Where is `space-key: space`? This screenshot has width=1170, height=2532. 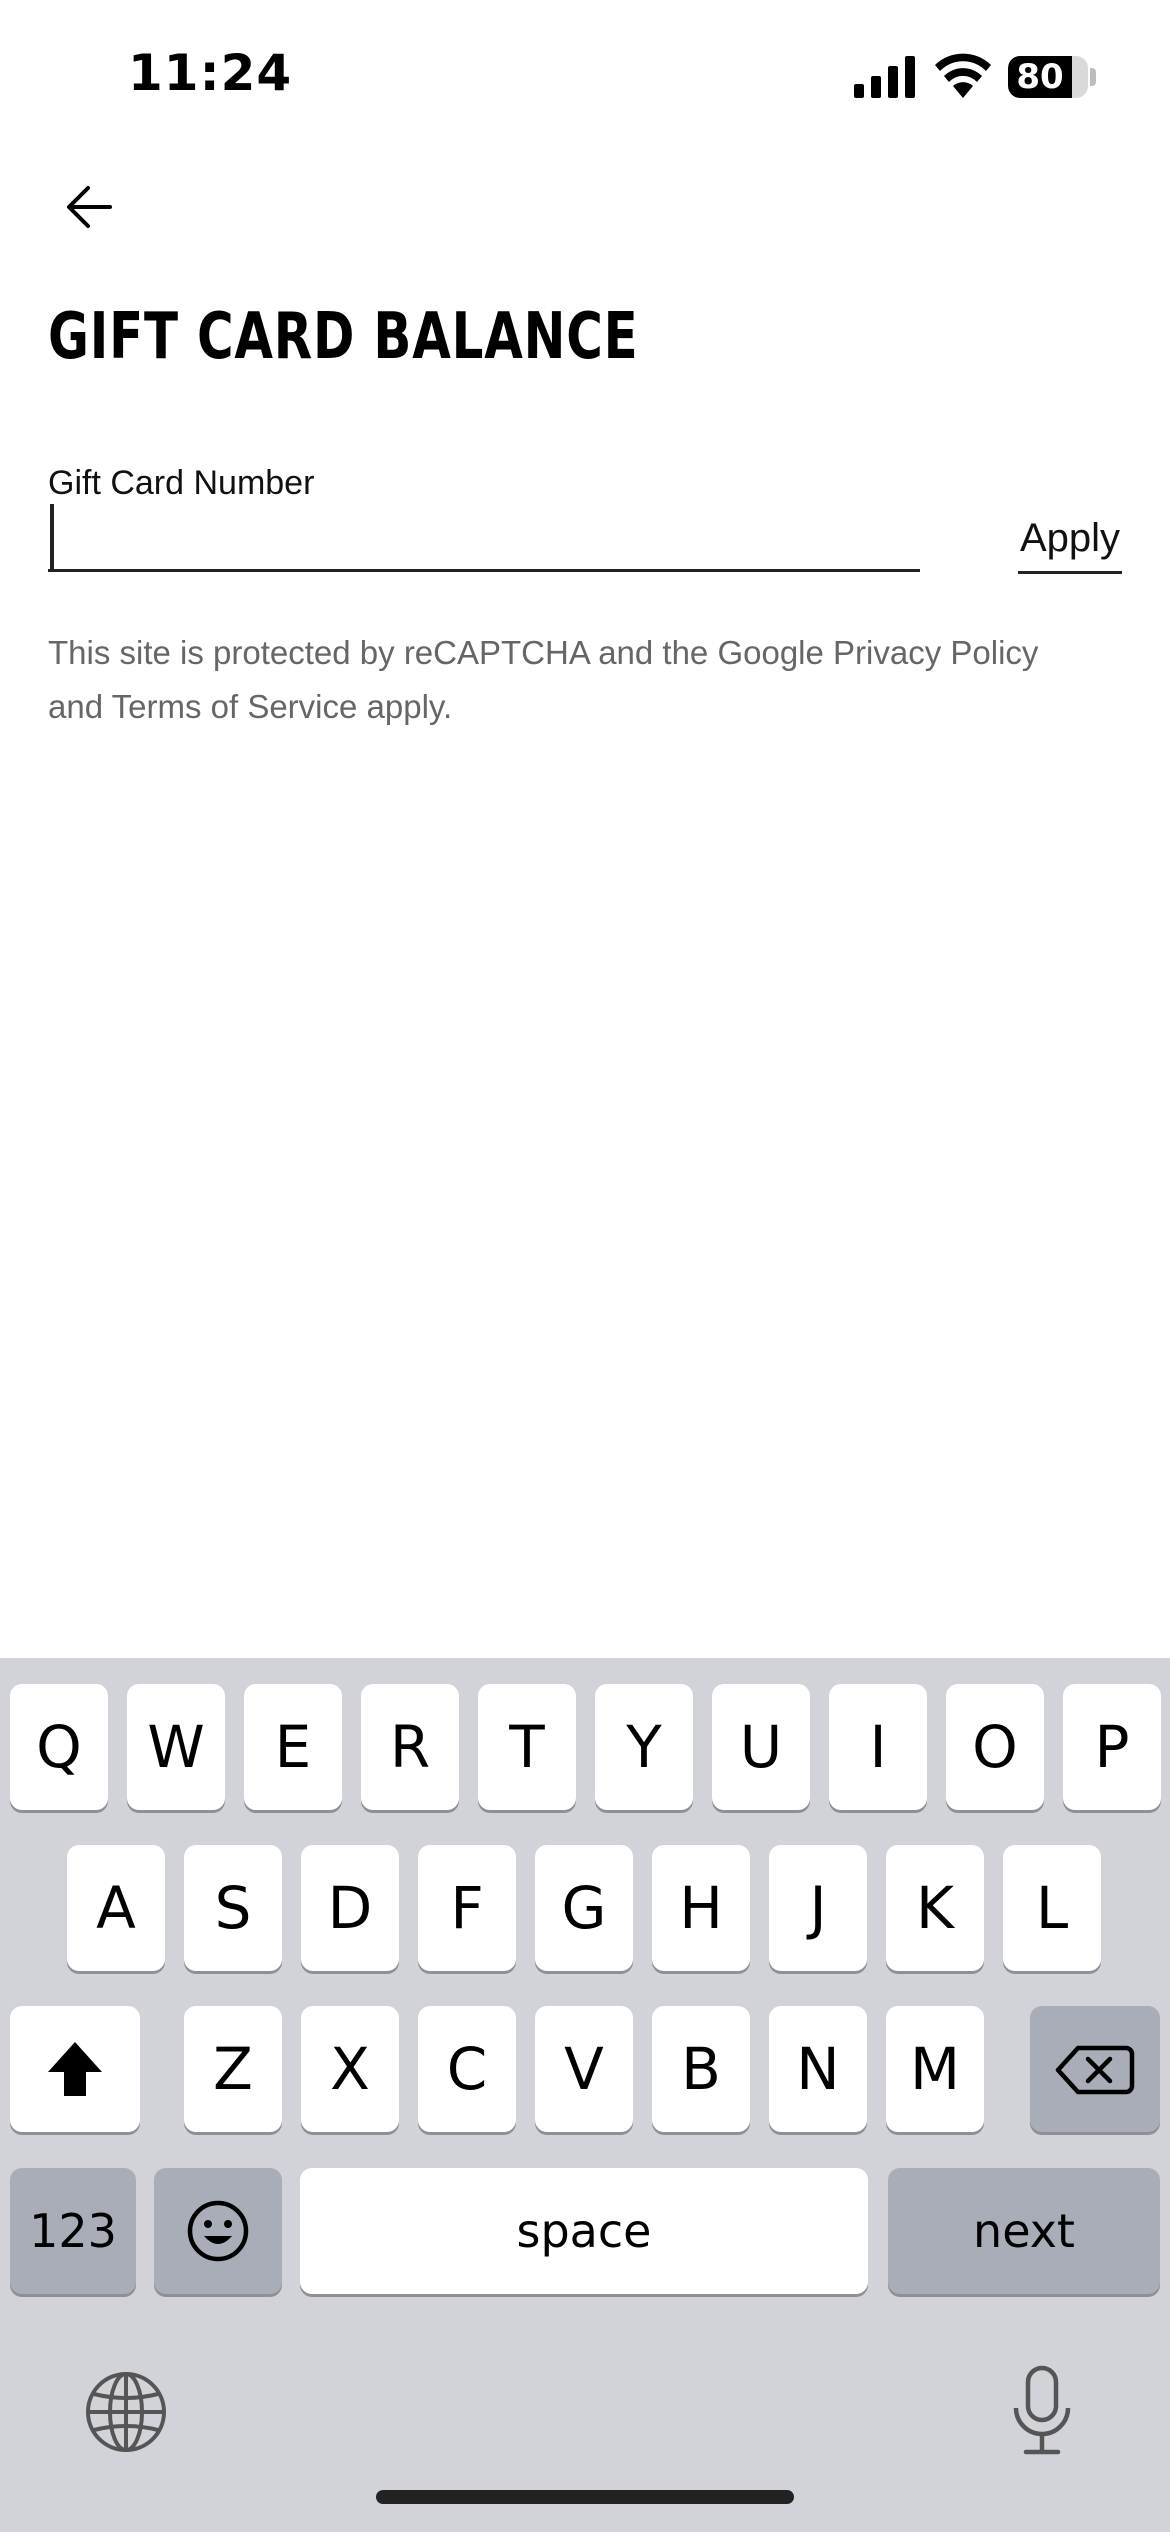
space-key: space is located at coordinates (584, 2231).